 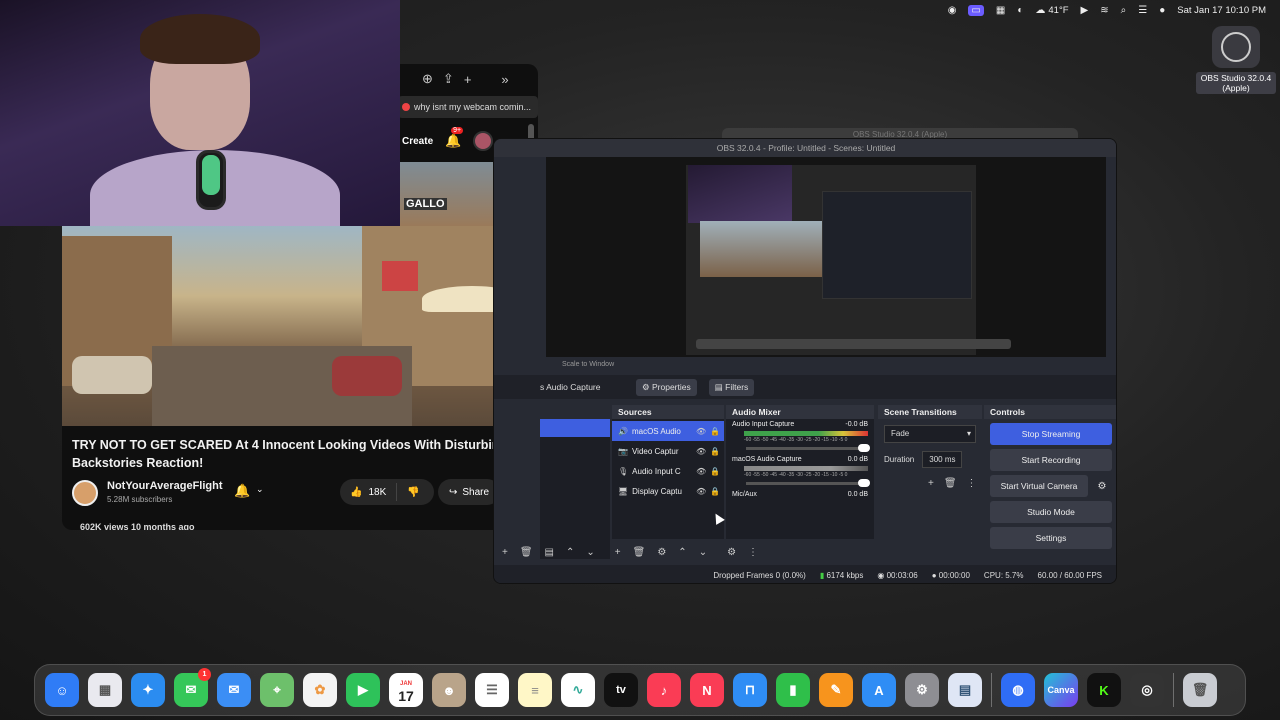 What do you see at coordinates (406, 690) in the screenshot?
I see `calendar-icon: JAN 17` at bounding box center [406, 690].